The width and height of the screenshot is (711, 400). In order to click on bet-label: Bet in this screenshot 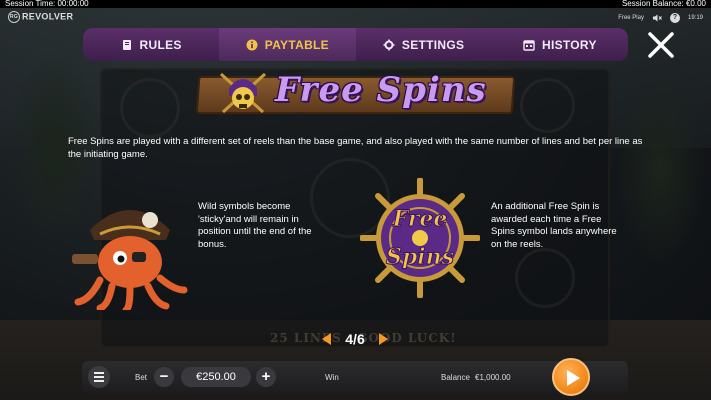, I will do `click(141, 377)`.